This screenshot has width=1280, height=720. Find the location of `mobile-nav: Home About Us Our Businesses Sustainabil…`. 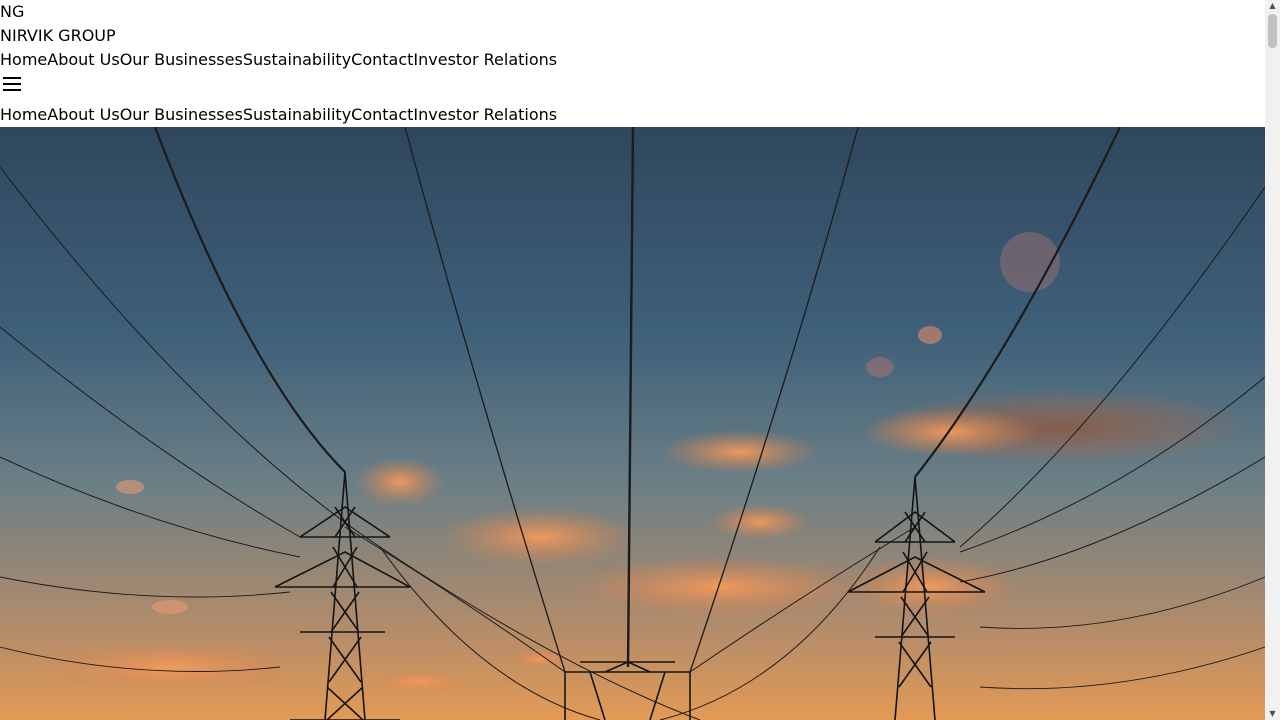

mobile-nav: Home About Us Our Businesses Sustainabil… is located at coordinates (632, 115).